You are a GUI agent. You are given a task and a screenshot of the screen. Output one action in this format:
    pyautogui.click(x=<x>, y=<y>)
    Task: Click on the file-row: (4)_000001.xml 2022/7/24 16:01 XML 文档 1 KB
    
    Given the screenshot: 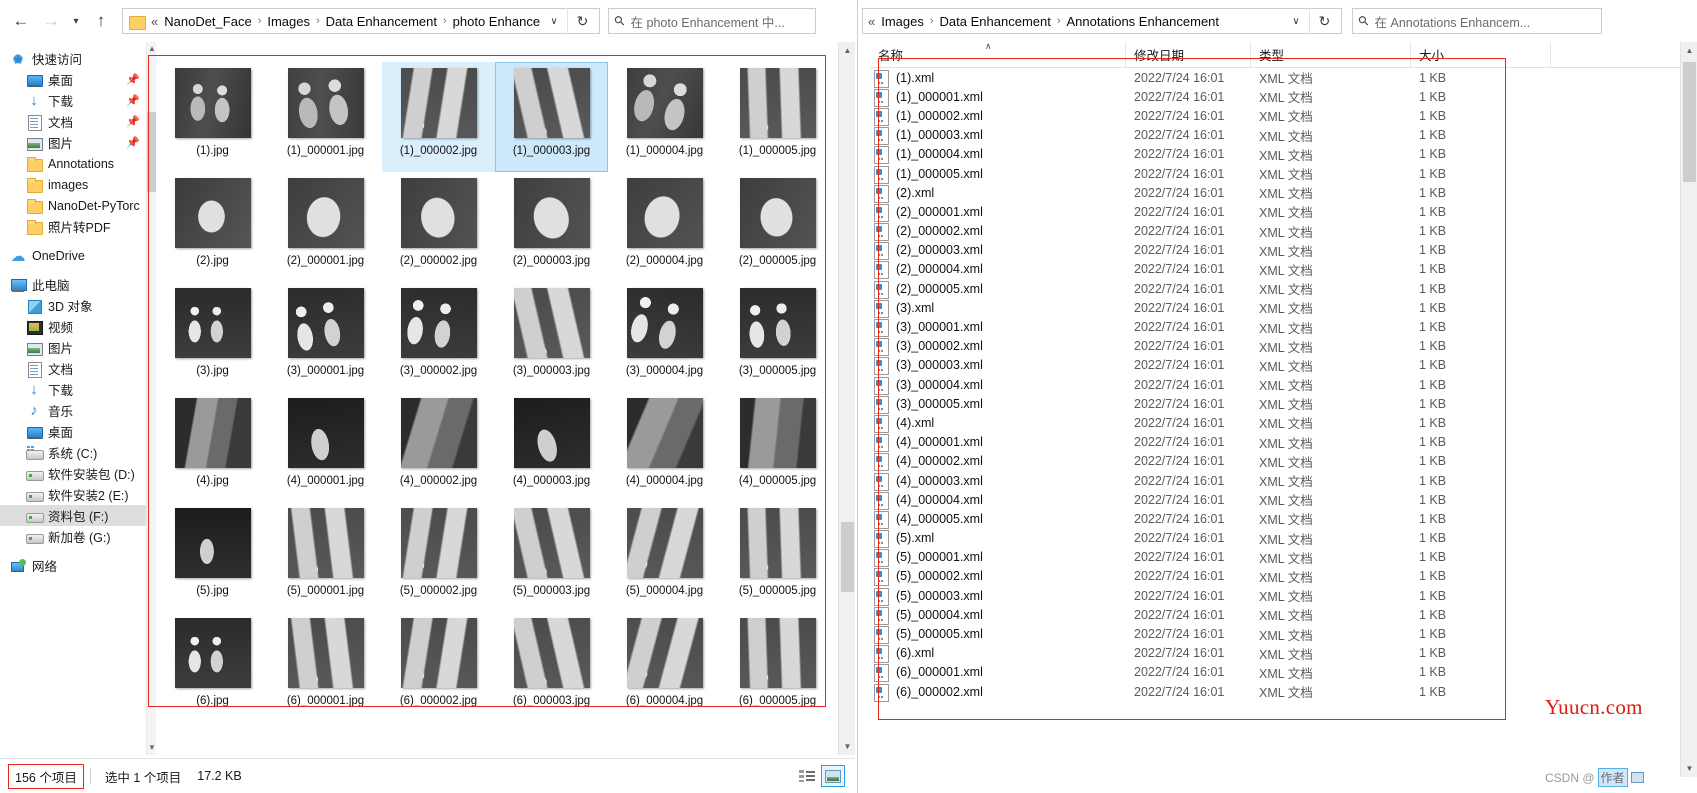 What is the action you would take?
    pyautogui.click(x=1275, y=443)
    